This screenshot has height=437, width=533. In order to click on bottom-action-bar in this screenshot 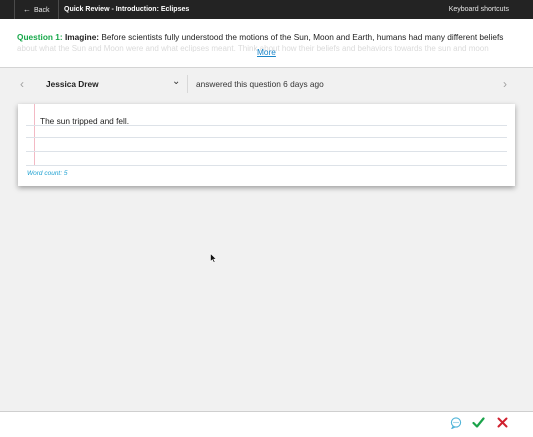, I will do `click(266, 424)`.